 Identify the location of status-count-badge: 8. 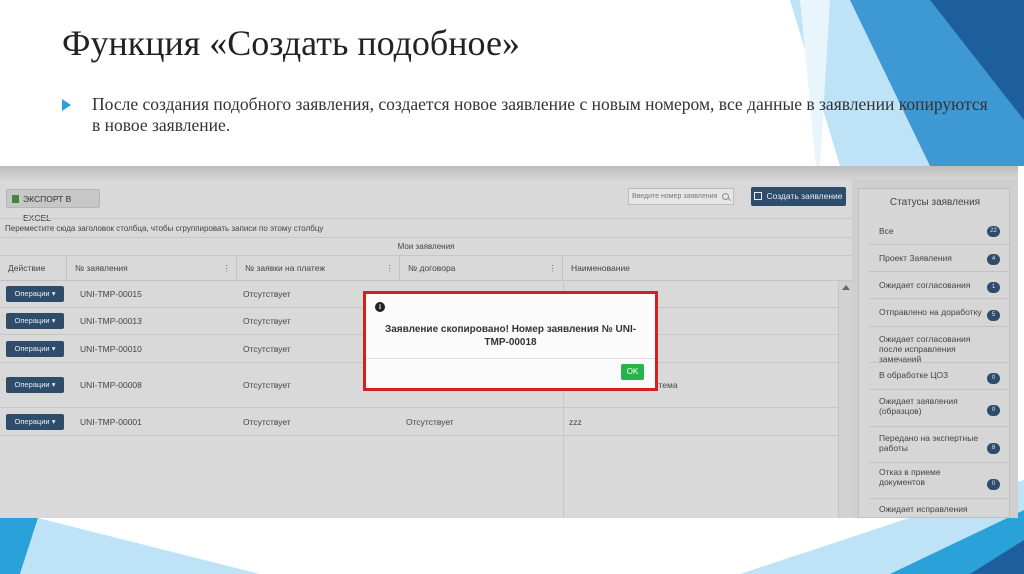
(993, 448).